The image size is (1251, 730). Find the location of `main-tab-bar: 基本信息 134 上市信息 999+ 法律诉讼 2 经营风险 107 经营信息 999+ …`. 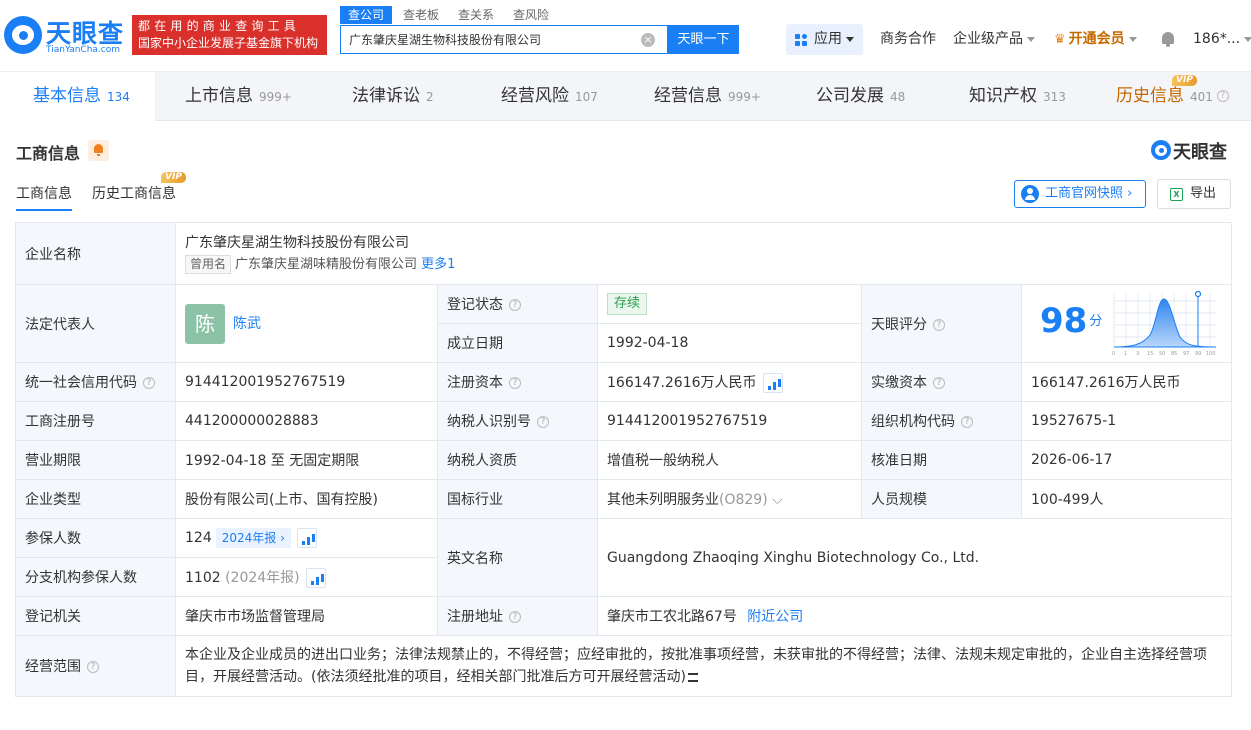

main-tab-bar: 基本信息 134 上市信息 999+ 法律诉讼 2 经营风险 107 经营信息 999+ … is located at coordinates (625, 96).